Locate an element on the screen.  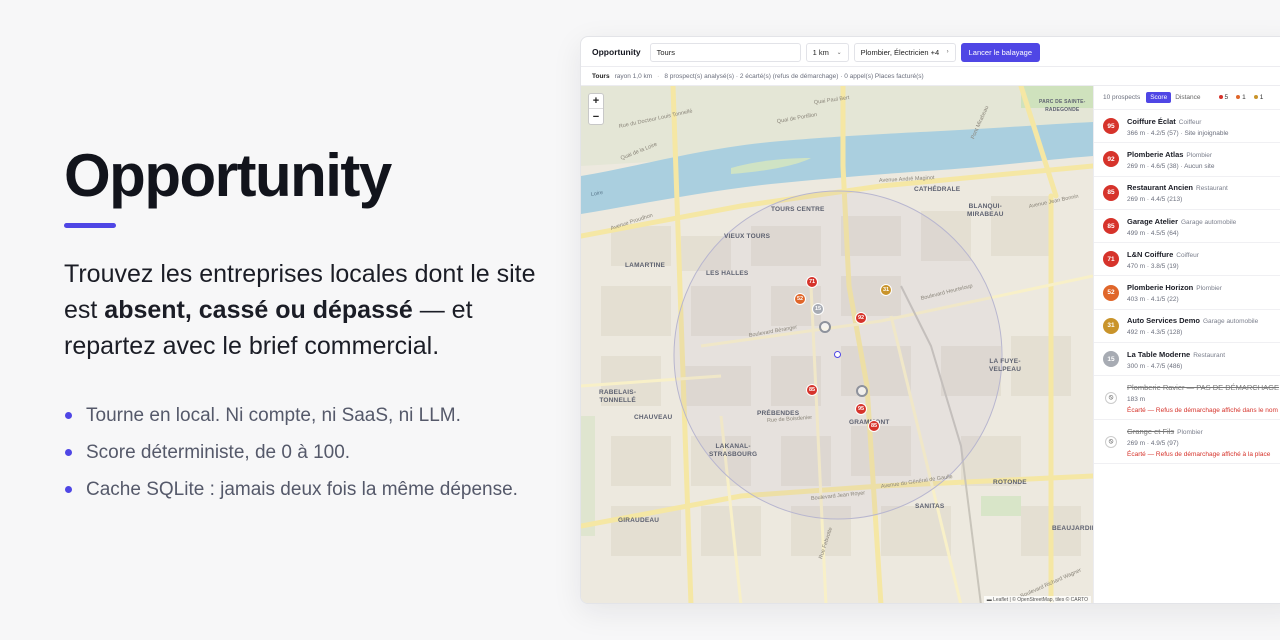
radius-select: 1 km ⌄ is located at coordinates (827, 52).